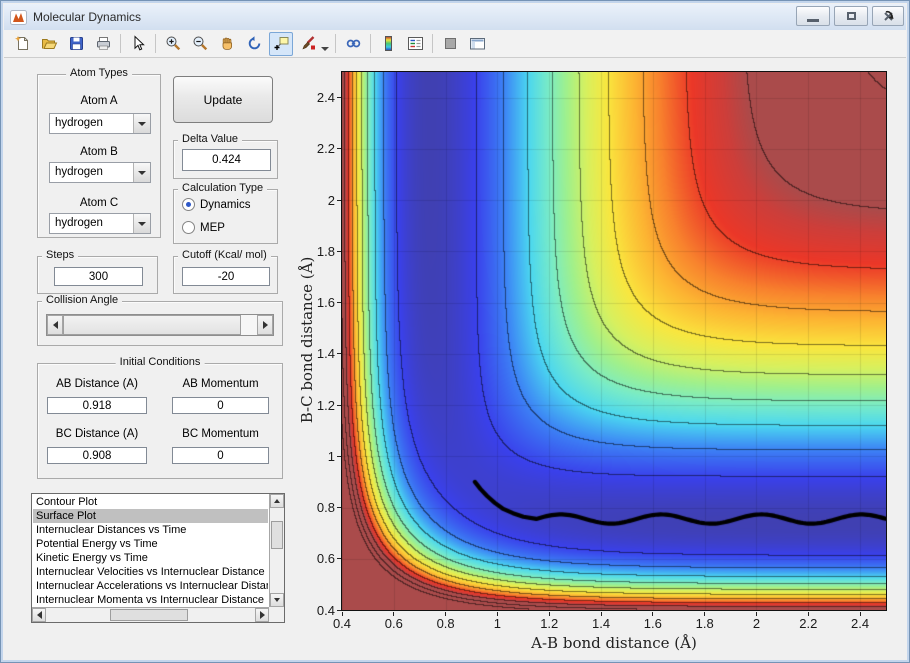  Describe the element at coordinates (100, 172) in the screenshot. I see `atom-b-dropdown: hydrogen` at that location.